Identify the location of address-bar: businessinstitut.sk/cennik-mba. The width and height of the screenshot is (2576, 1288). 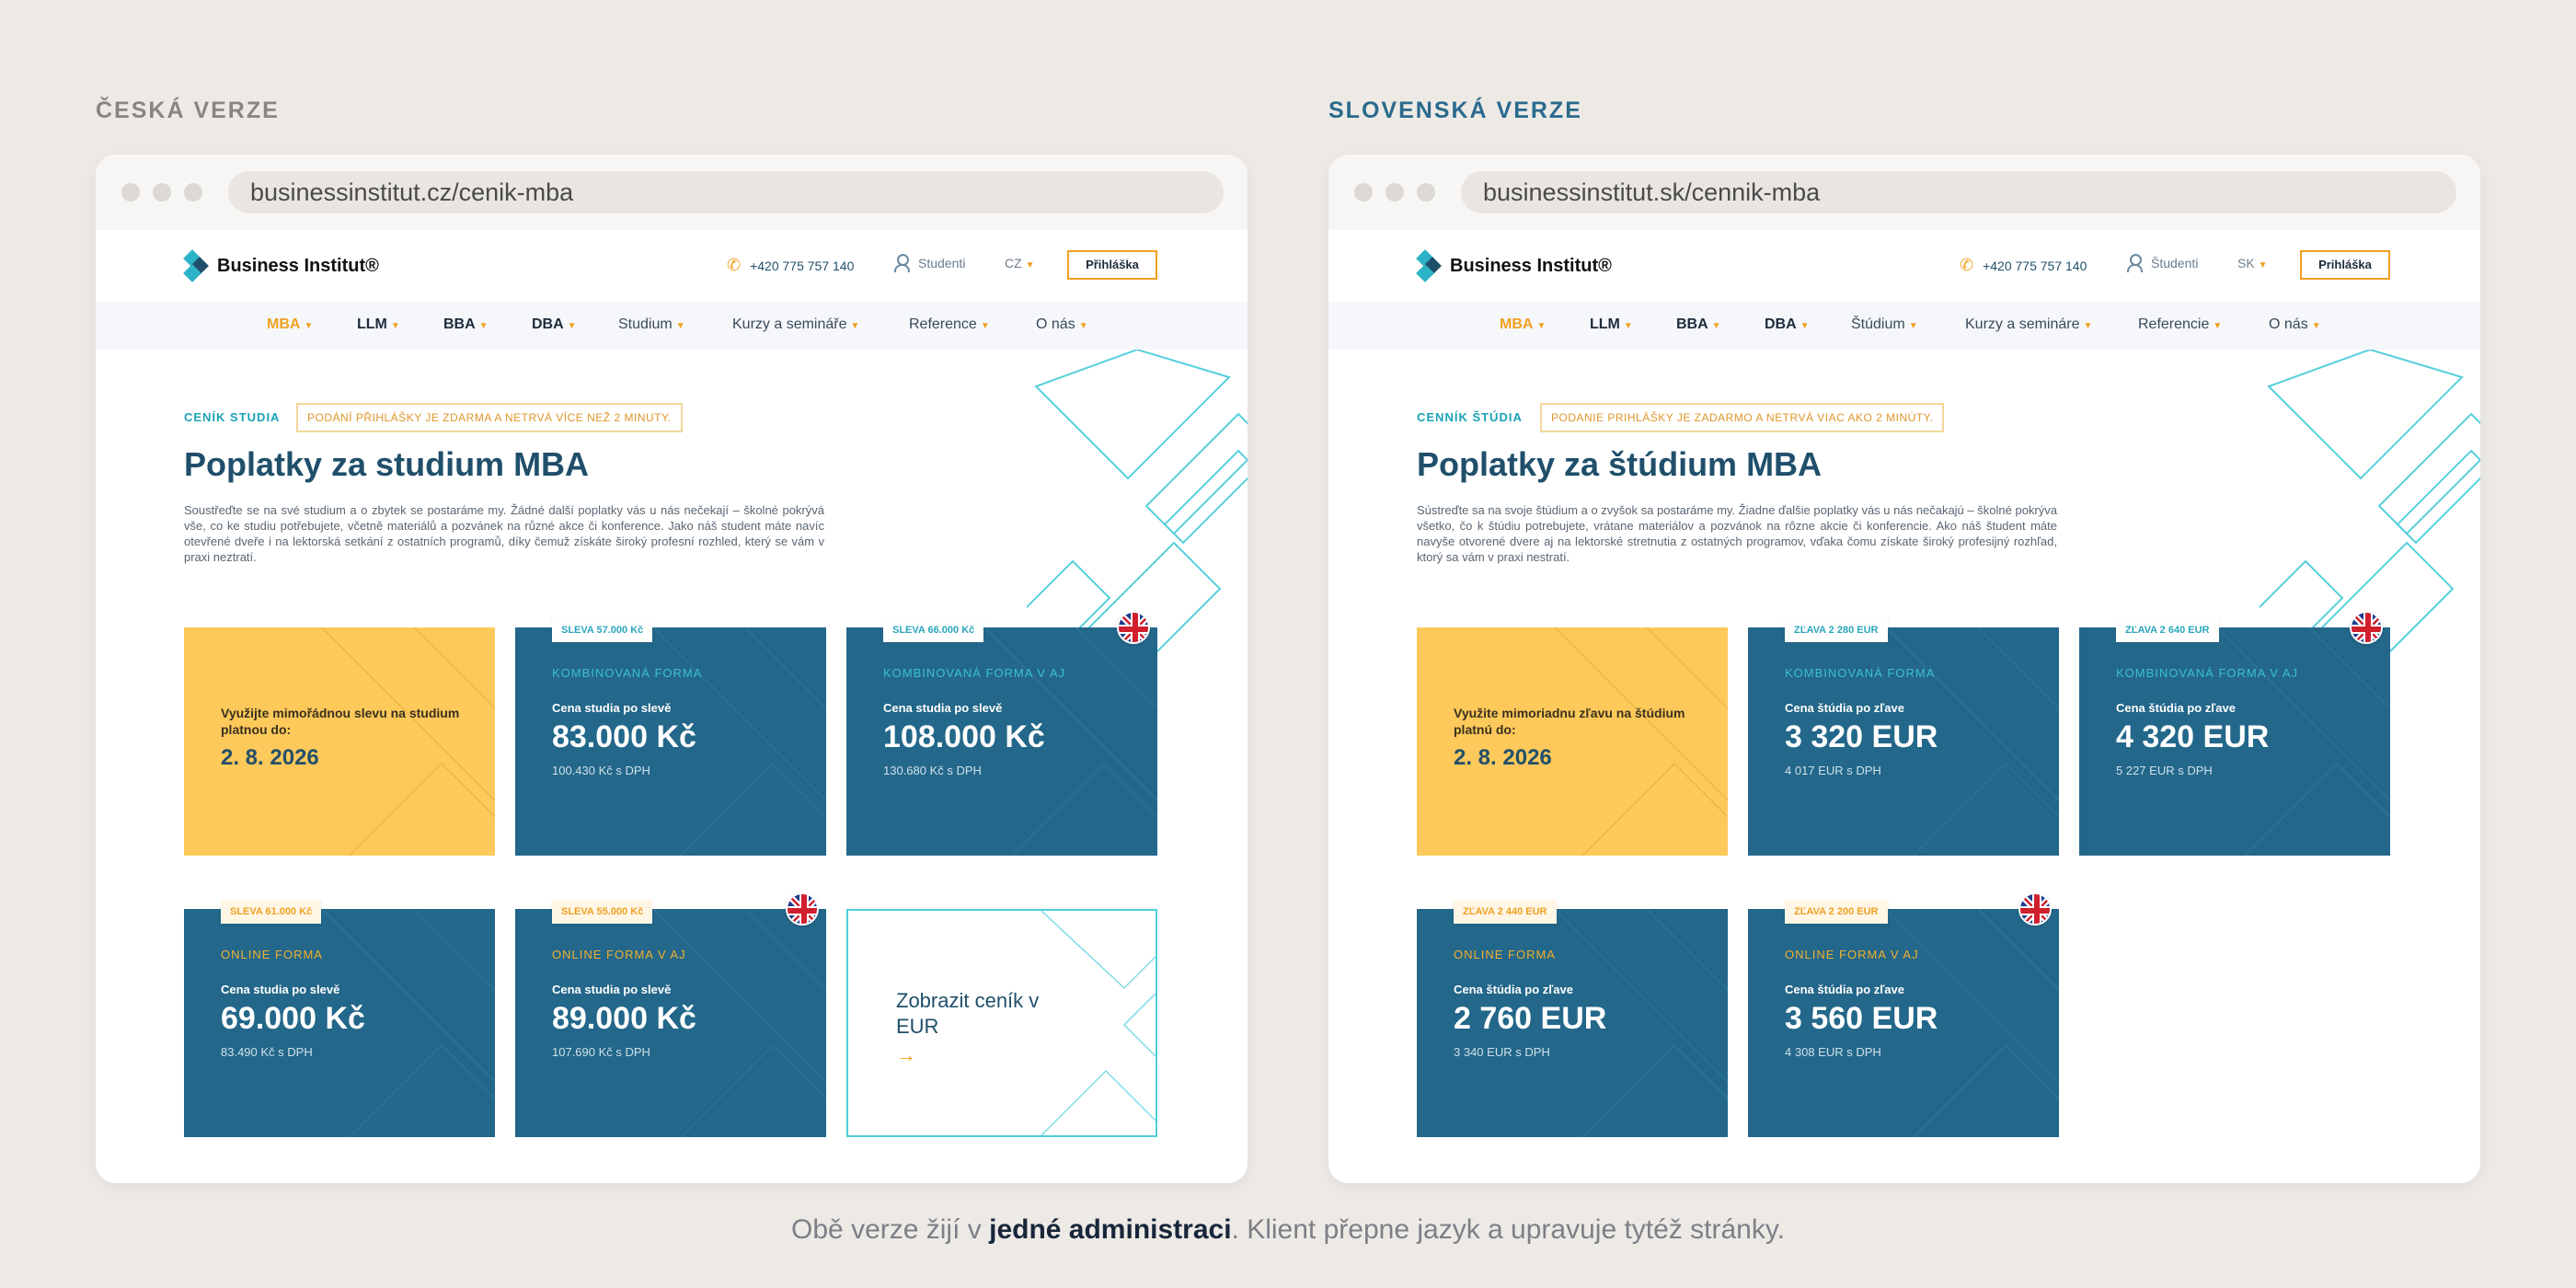
(1959, 192).